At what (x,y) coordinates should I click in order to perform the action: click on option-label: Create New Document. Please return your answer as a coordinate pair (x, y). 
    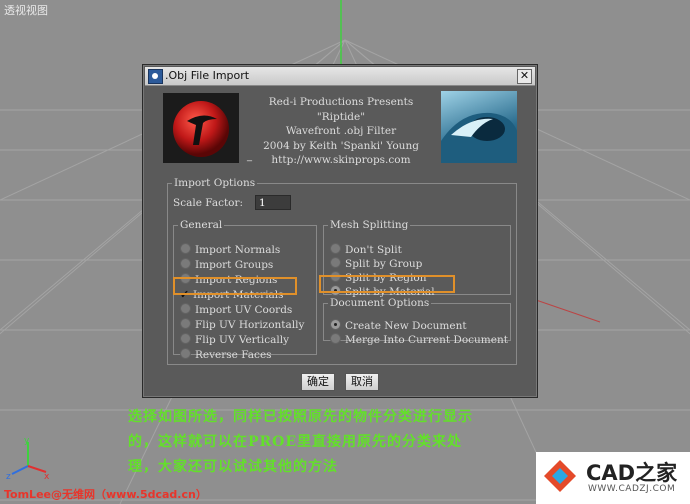
    Looking at the image, I should click on (406, 326).